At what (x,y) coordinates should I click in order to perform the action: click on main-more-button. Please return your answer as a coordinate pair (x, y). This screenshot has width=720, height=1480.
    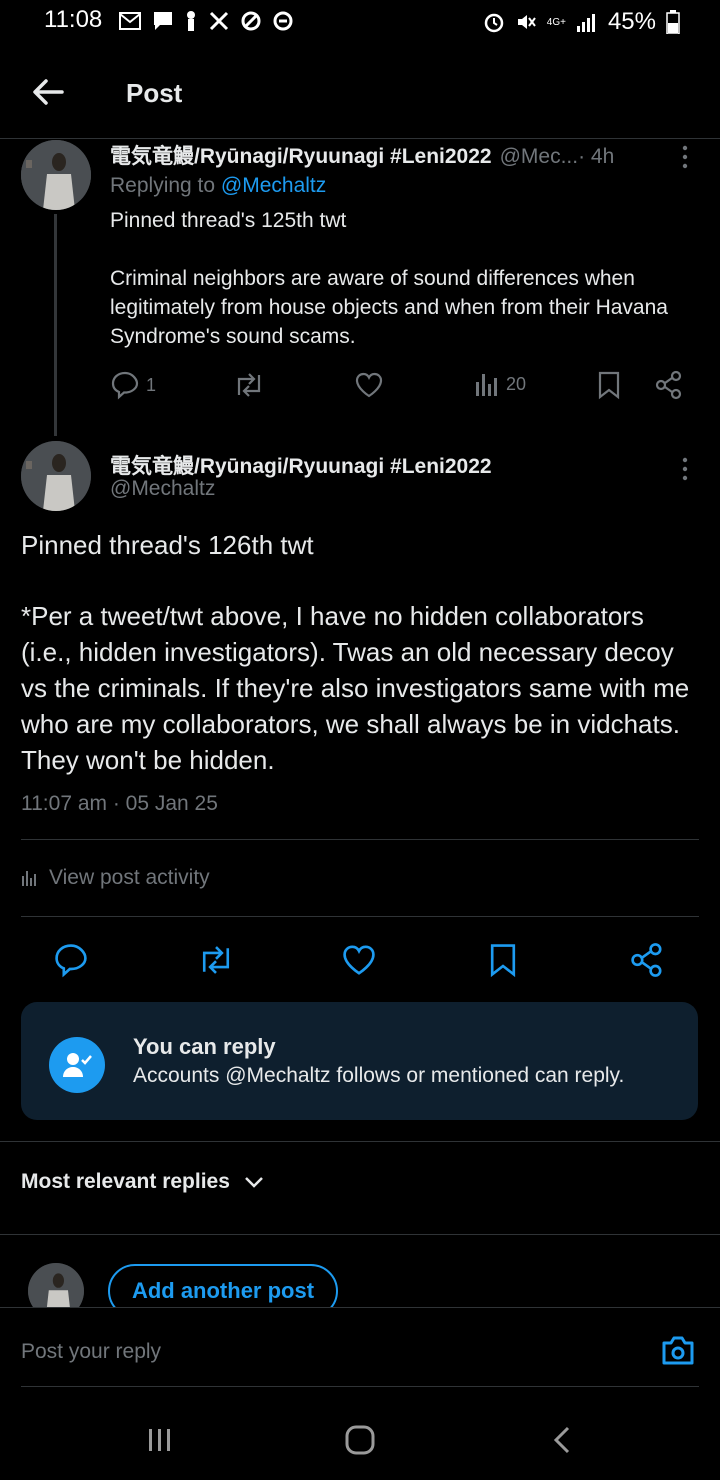
    Looking at the image, I should click on (685, 469).